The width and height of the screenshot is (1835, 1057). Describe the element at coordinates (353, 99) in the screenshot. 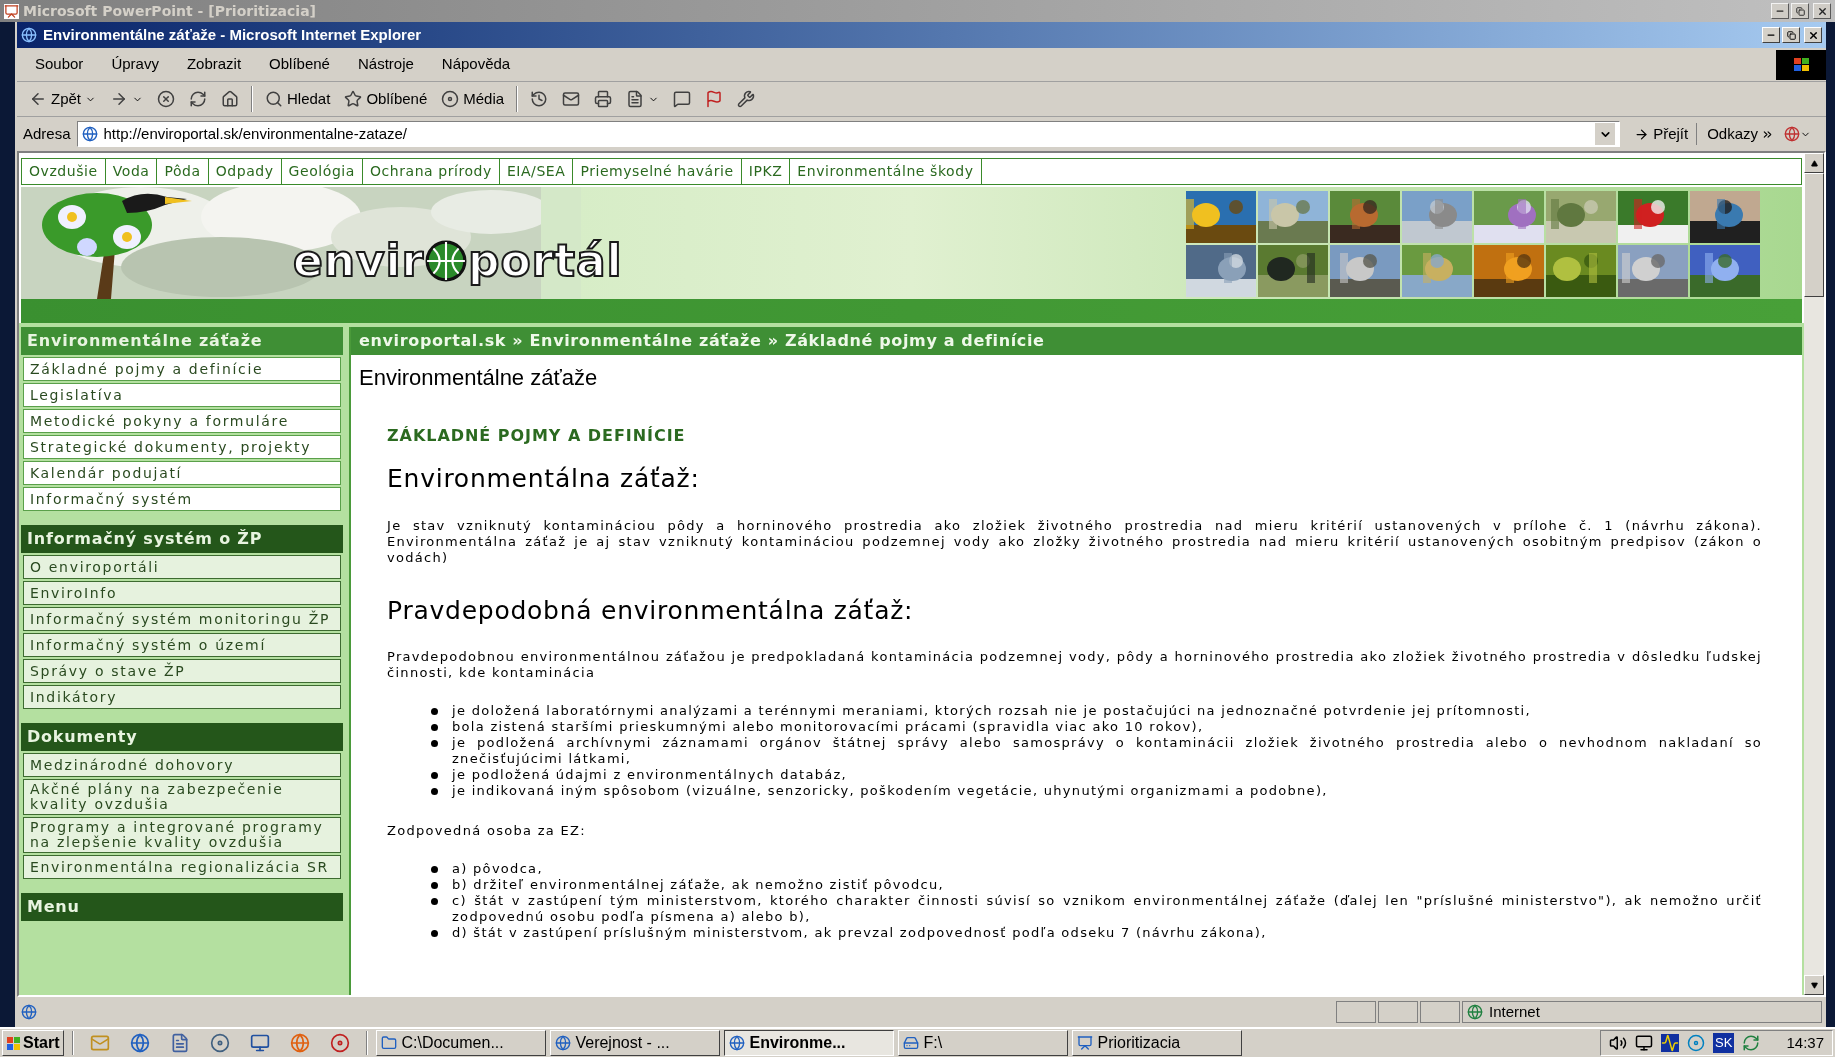

I see `star-icon` at that location.